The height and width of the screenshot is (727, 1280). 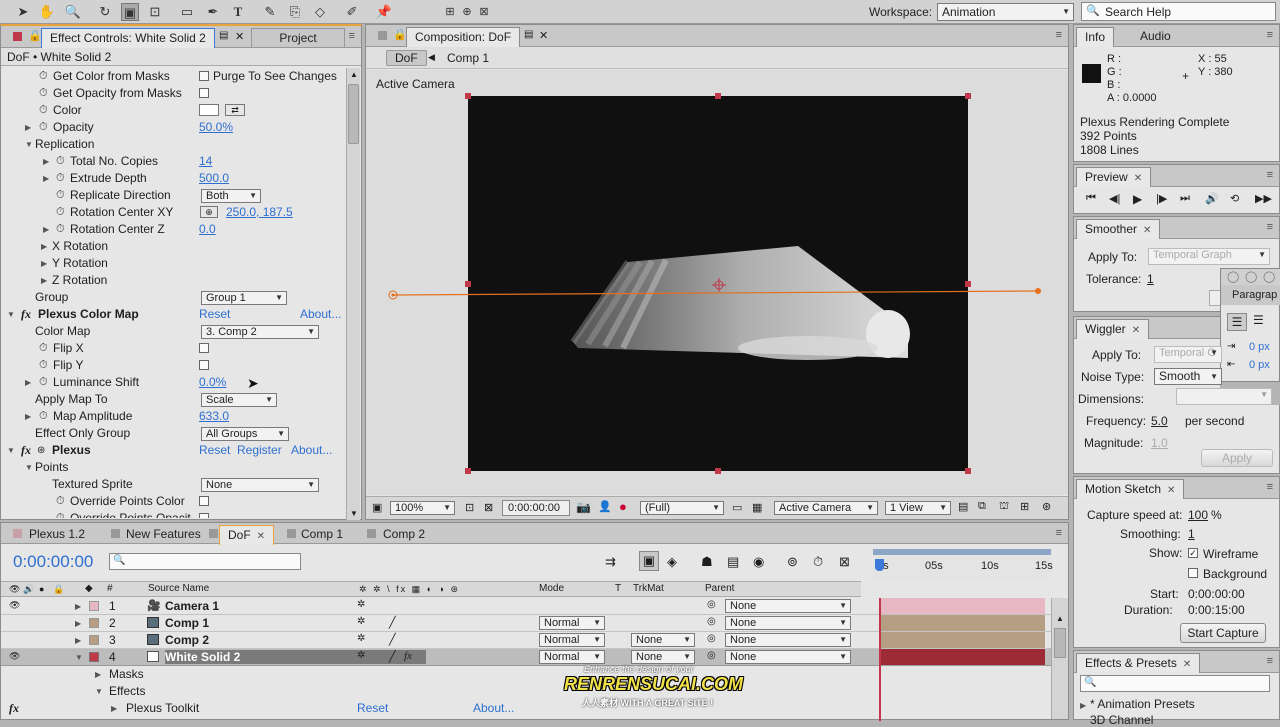 I want to click on get-opacity-from-masks-checkbox, so click(x=204, y=93).